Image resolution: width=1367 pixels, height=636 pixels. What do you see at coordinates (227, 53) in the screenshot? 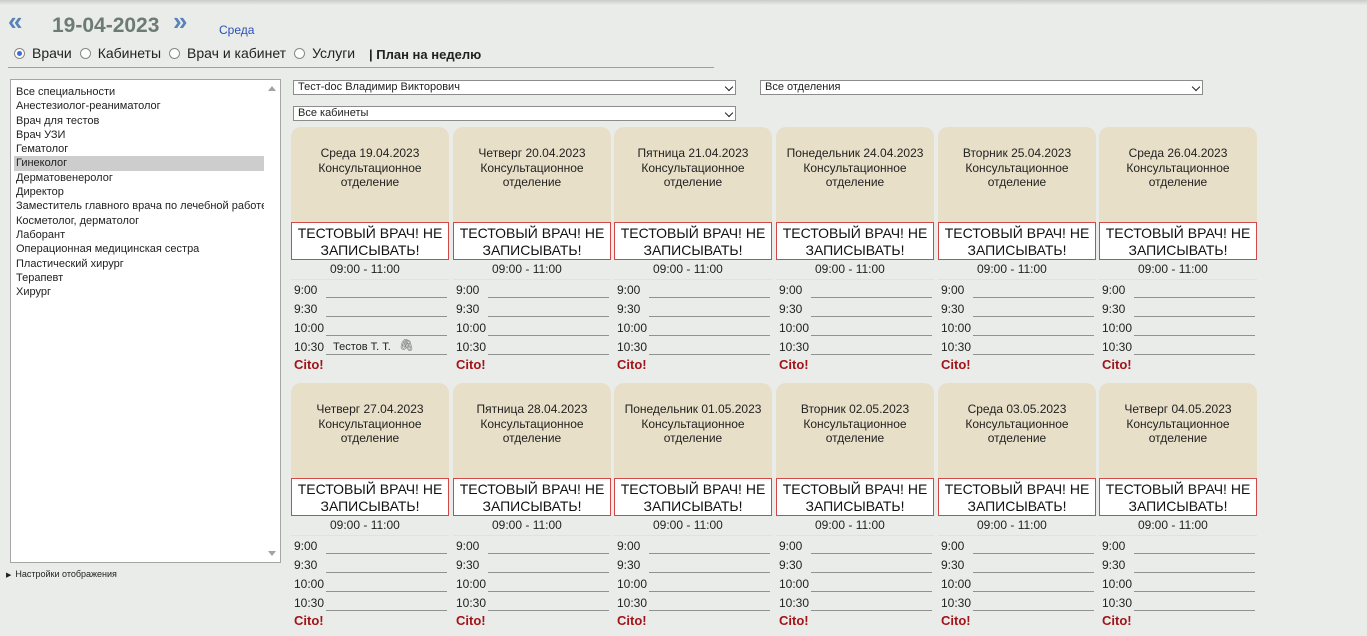
I see `mode-2: Врач и кабинет` at bounding box center [227, 53].